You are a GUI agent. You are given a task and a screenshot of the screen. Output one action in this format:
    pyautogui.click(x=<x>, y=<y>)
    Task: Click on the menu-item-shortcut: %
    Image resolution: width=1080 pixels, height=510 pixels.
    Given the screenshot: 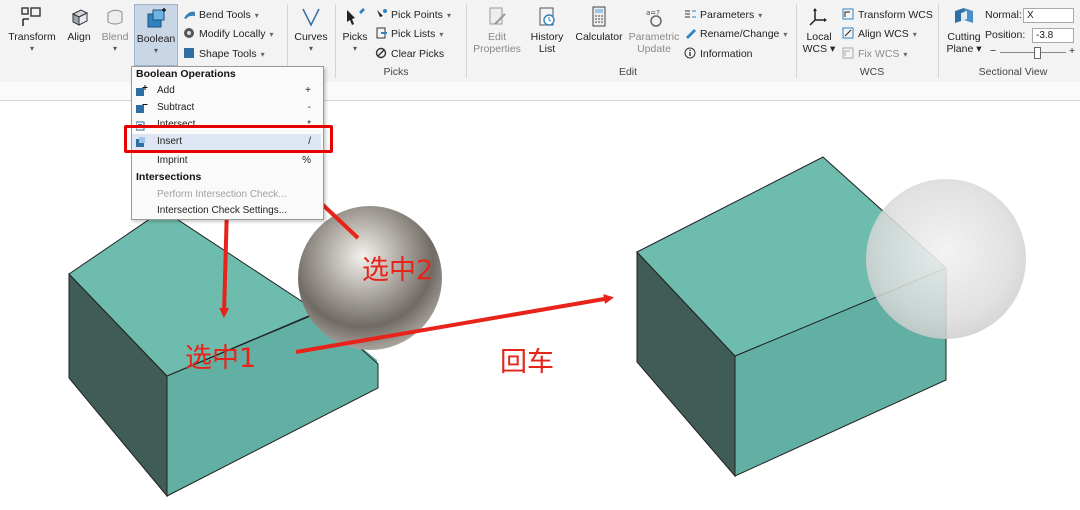 What is the action you would take?
    pyautogui.click(x=306, y=160)
    